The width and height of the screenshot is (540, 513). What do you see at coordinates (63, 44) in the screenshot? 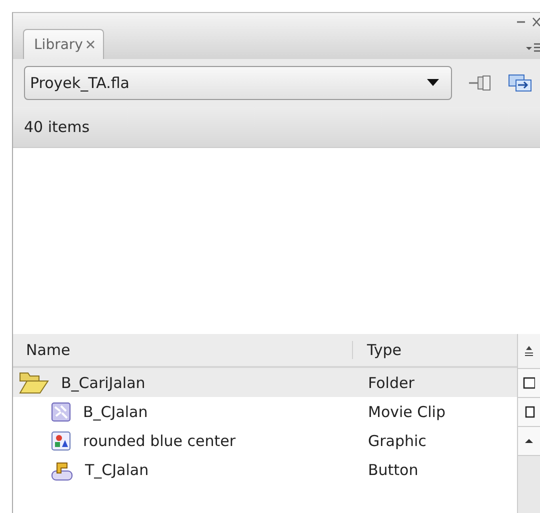
I see `library-tab: Library` at bounding box center [63, 44].